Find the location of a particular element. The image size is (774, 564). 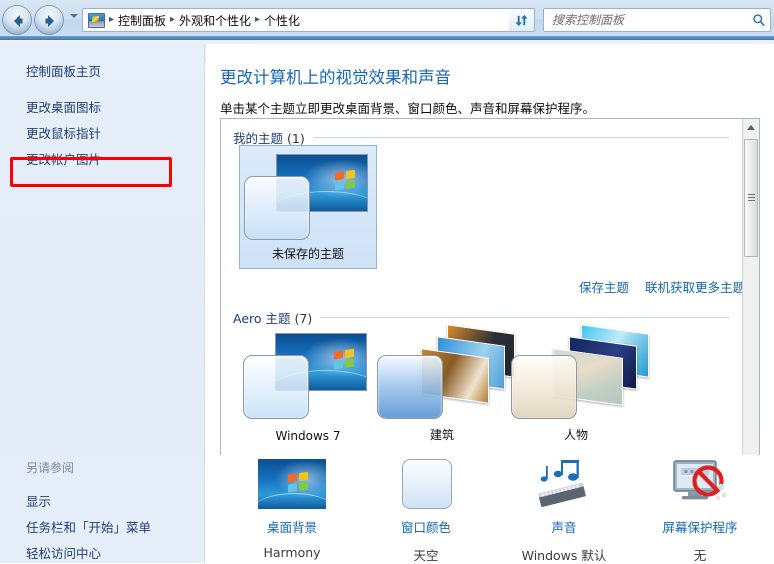

scrollbar-grip is located at coordinates (751, 198).